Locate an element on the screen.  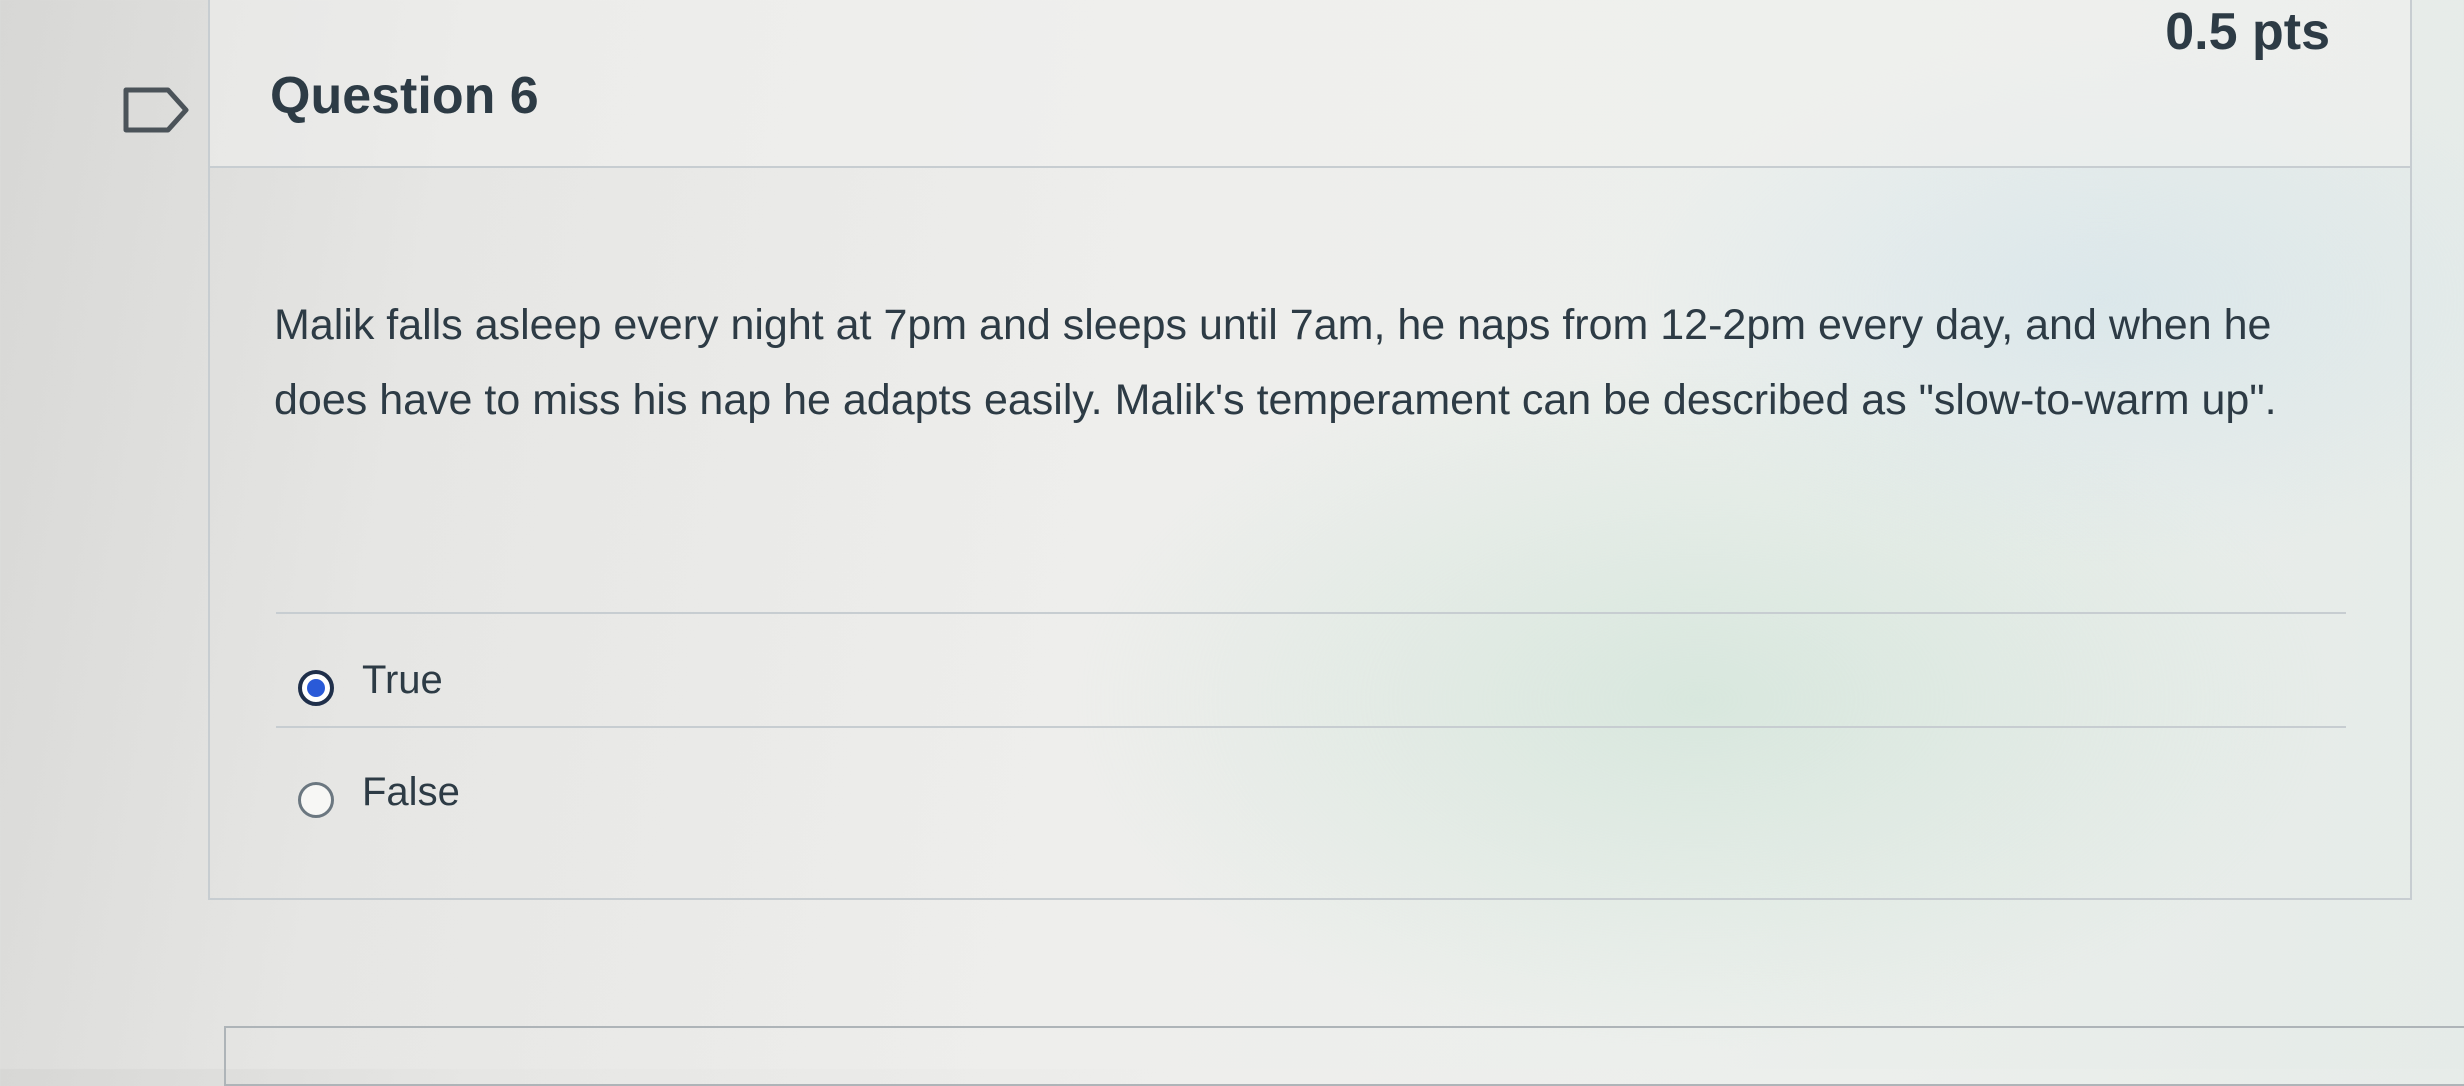
answer-label-false: False is located at coordinates (411, 792).